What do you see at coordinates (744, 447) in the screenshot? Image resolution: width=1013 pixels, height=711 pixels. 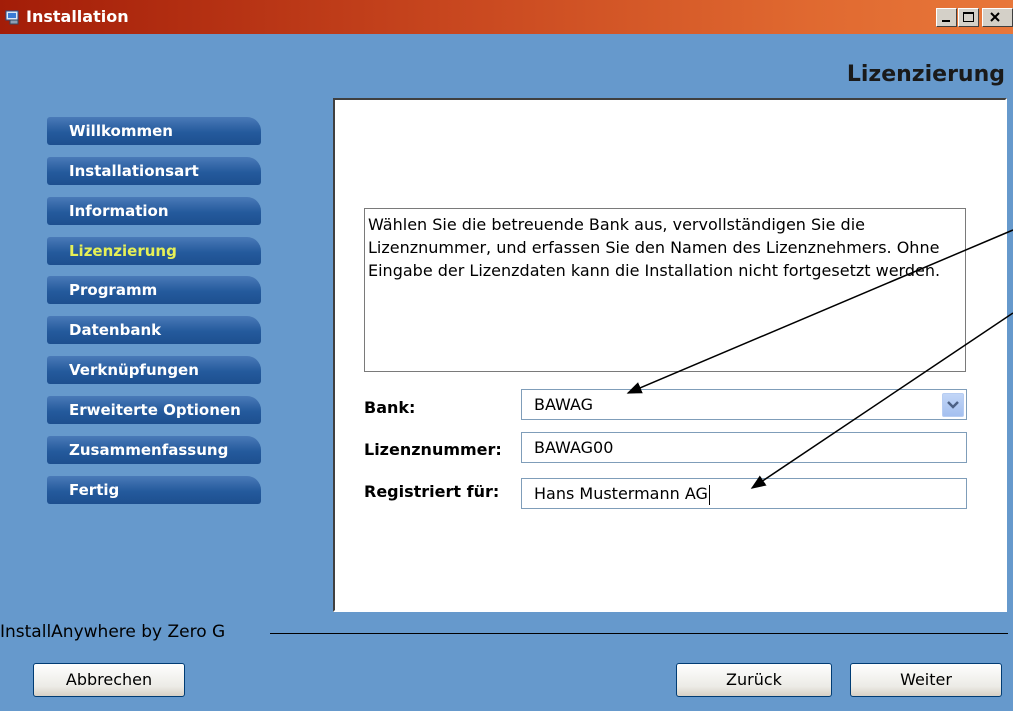 I see `license-number-field: BAWAG00` at bounding box center [744, 447].